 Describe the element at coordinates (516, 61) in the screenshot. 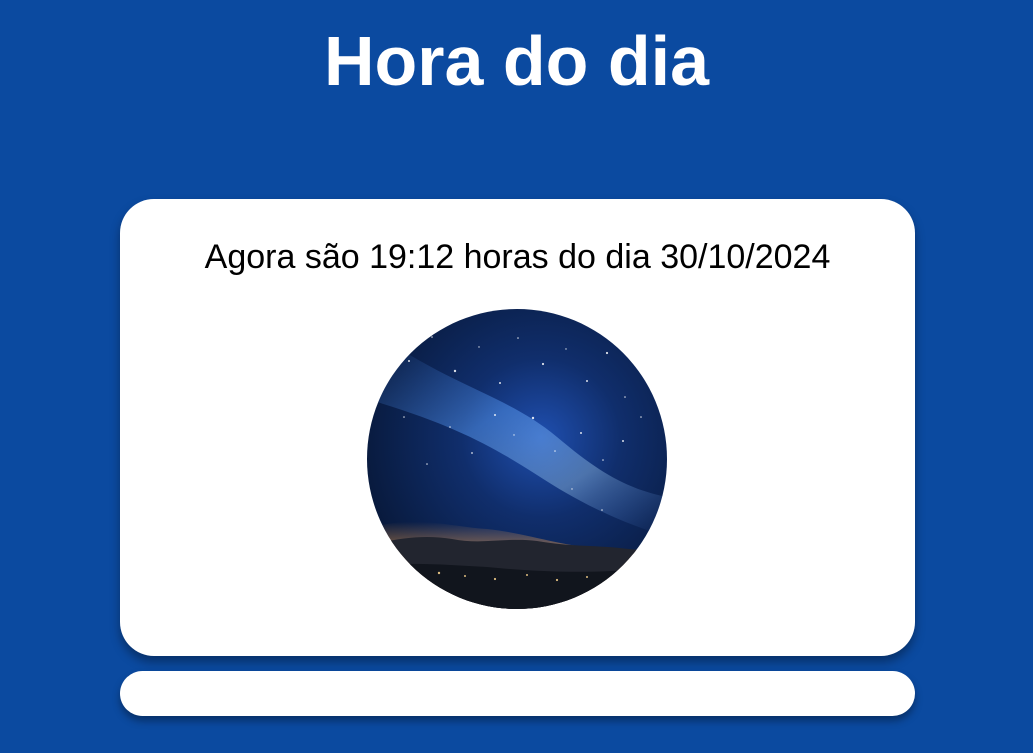

I see `page-title: Hora do dia` at that location.